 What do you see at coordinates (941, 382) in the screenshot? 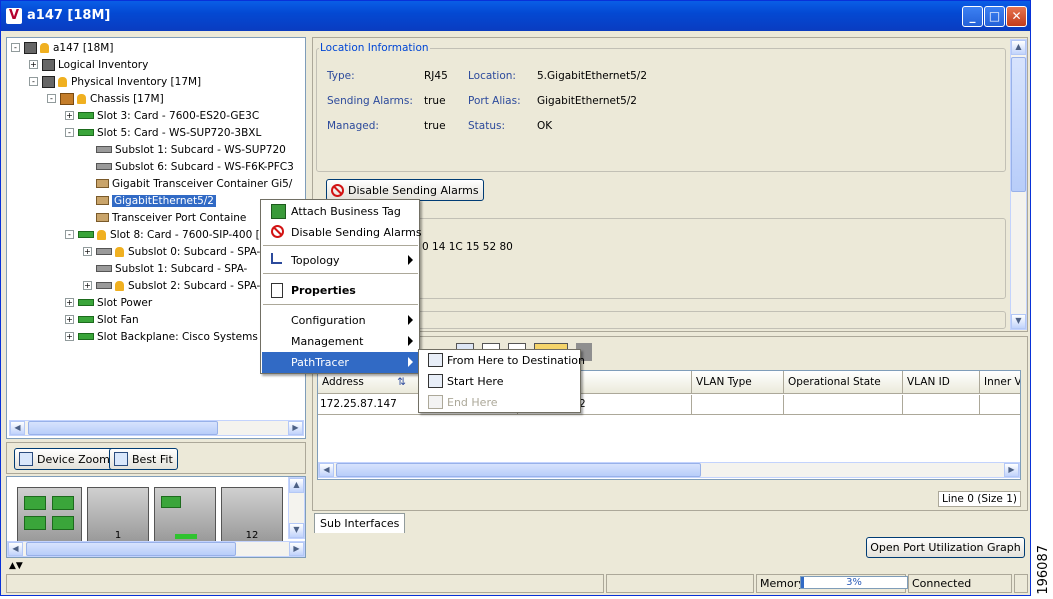
I see `column-header-vlan-id: VLAN ID` at bounding box center [941, 382].